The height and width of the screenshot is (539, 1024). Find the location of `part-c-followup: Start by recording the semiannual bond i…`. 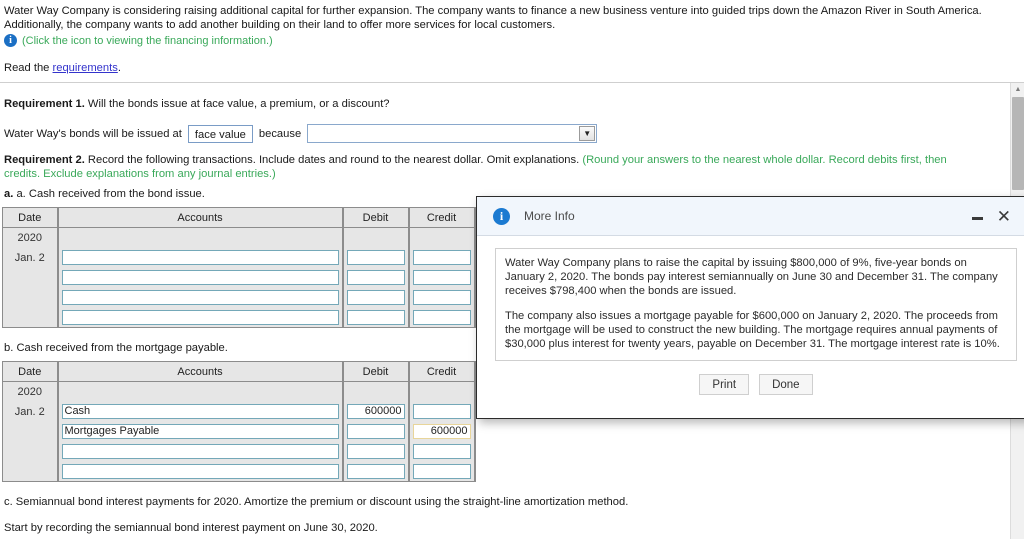

part-c-followup: Start by recording the semiannual bond i… is located at coordinates (191, 528).